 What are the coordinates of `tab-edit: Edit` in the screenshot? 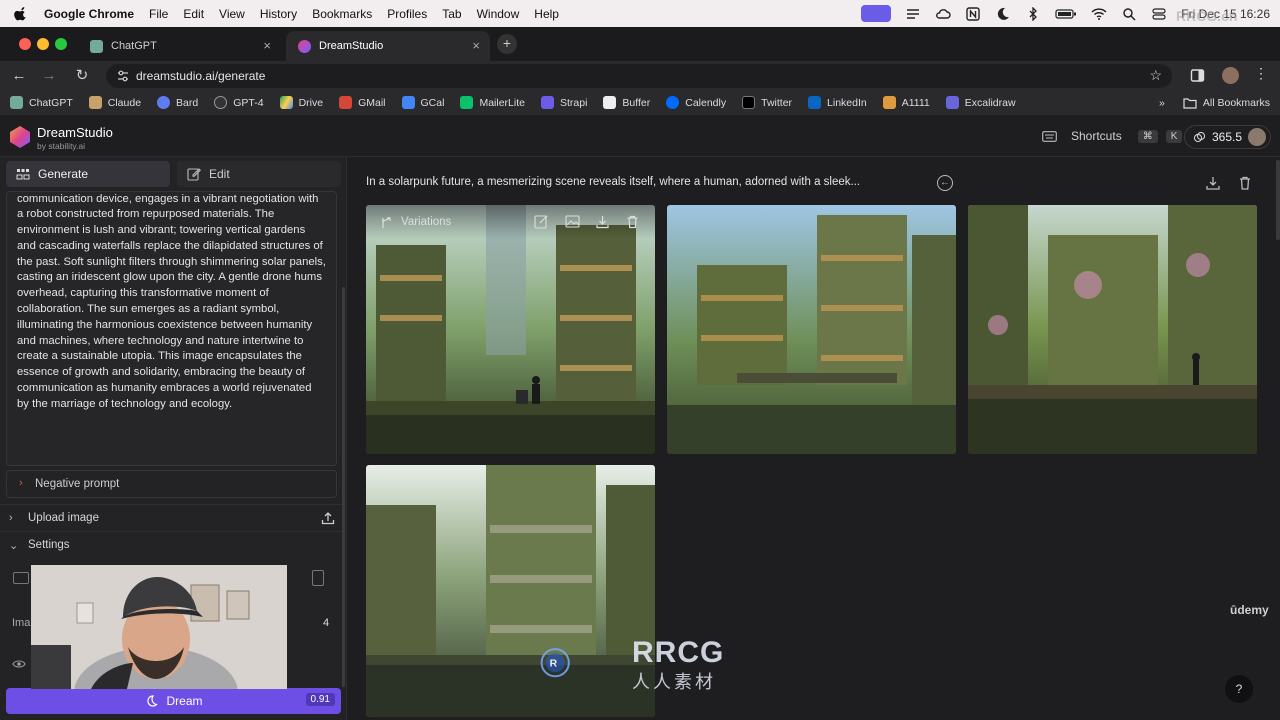 It's located at (259, 174).